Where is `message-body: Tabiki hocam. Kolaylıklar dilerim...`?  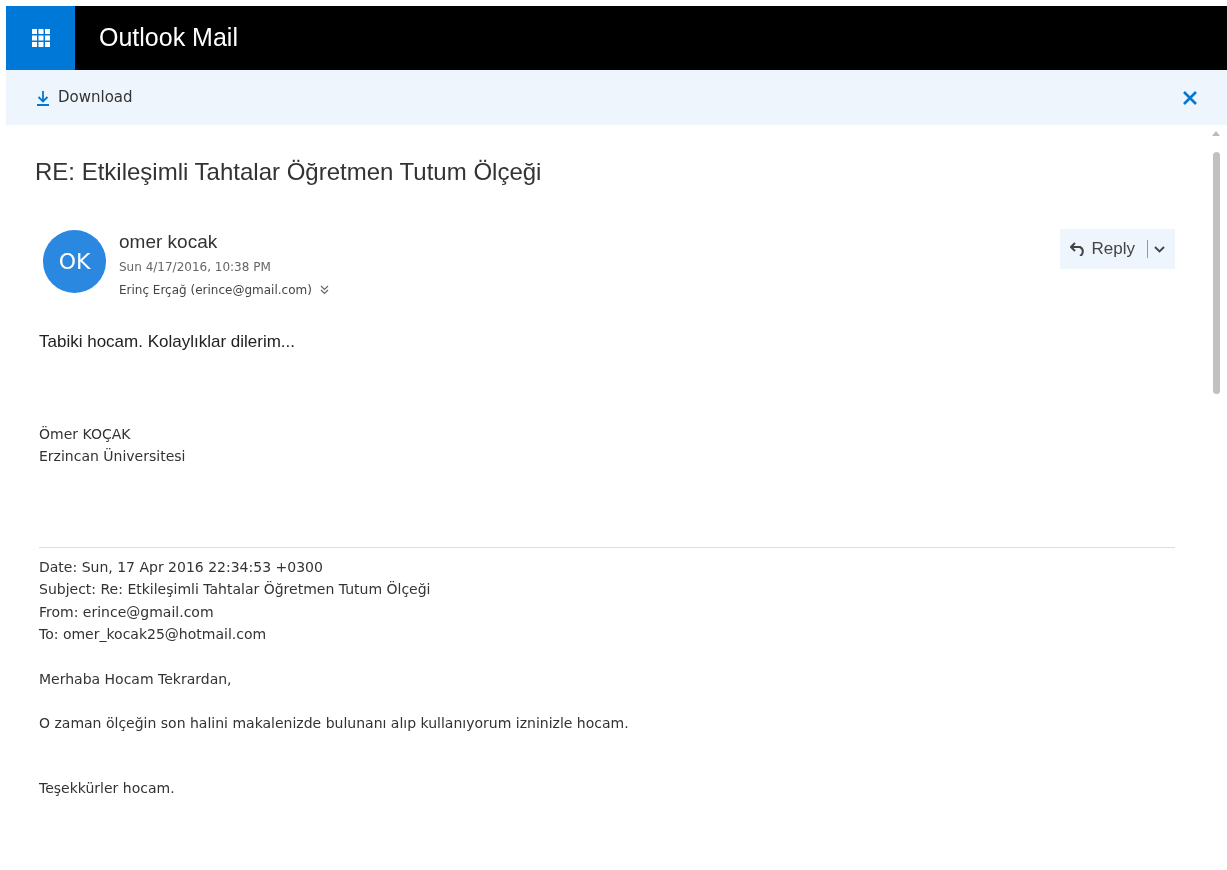 message-body: Tabiki hocam. Kolaylıklar dilerim... is located at coordinates (168, 342).